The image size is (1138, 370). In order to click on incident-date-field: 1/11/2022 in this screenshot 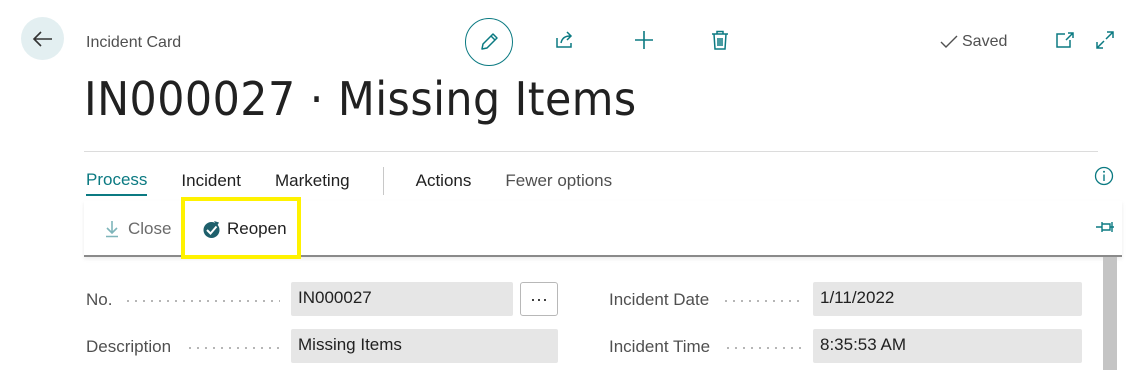, I will do `click(947, 299)`.